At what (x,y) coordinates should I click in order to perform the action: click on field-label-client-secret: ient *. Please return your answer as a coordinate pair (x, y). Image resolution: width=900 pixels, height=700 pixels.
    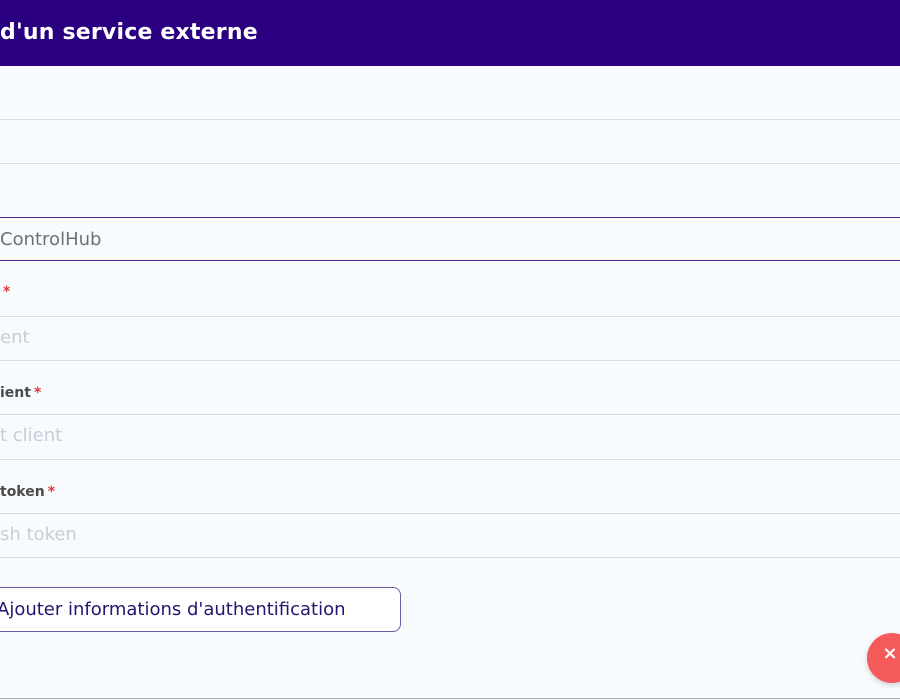
    Looking at the image, I should click on (20, 393).